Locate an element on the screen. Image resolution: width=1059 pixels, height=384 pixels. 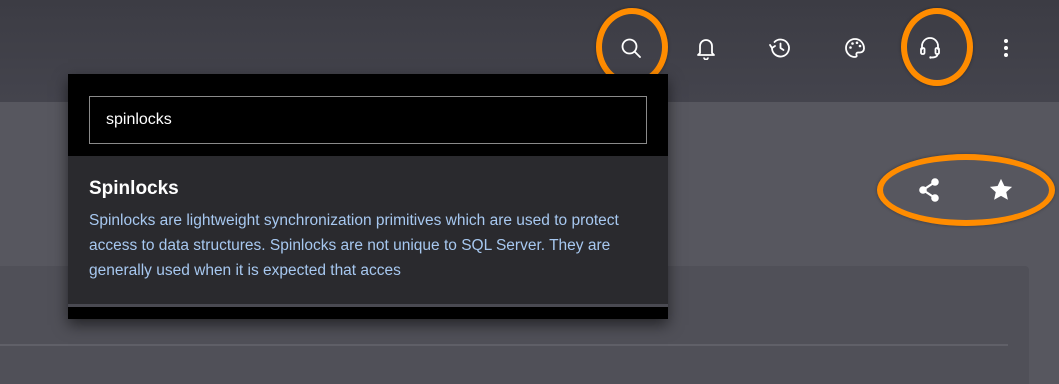
favorite-button is located at coordinates (1001, 190).